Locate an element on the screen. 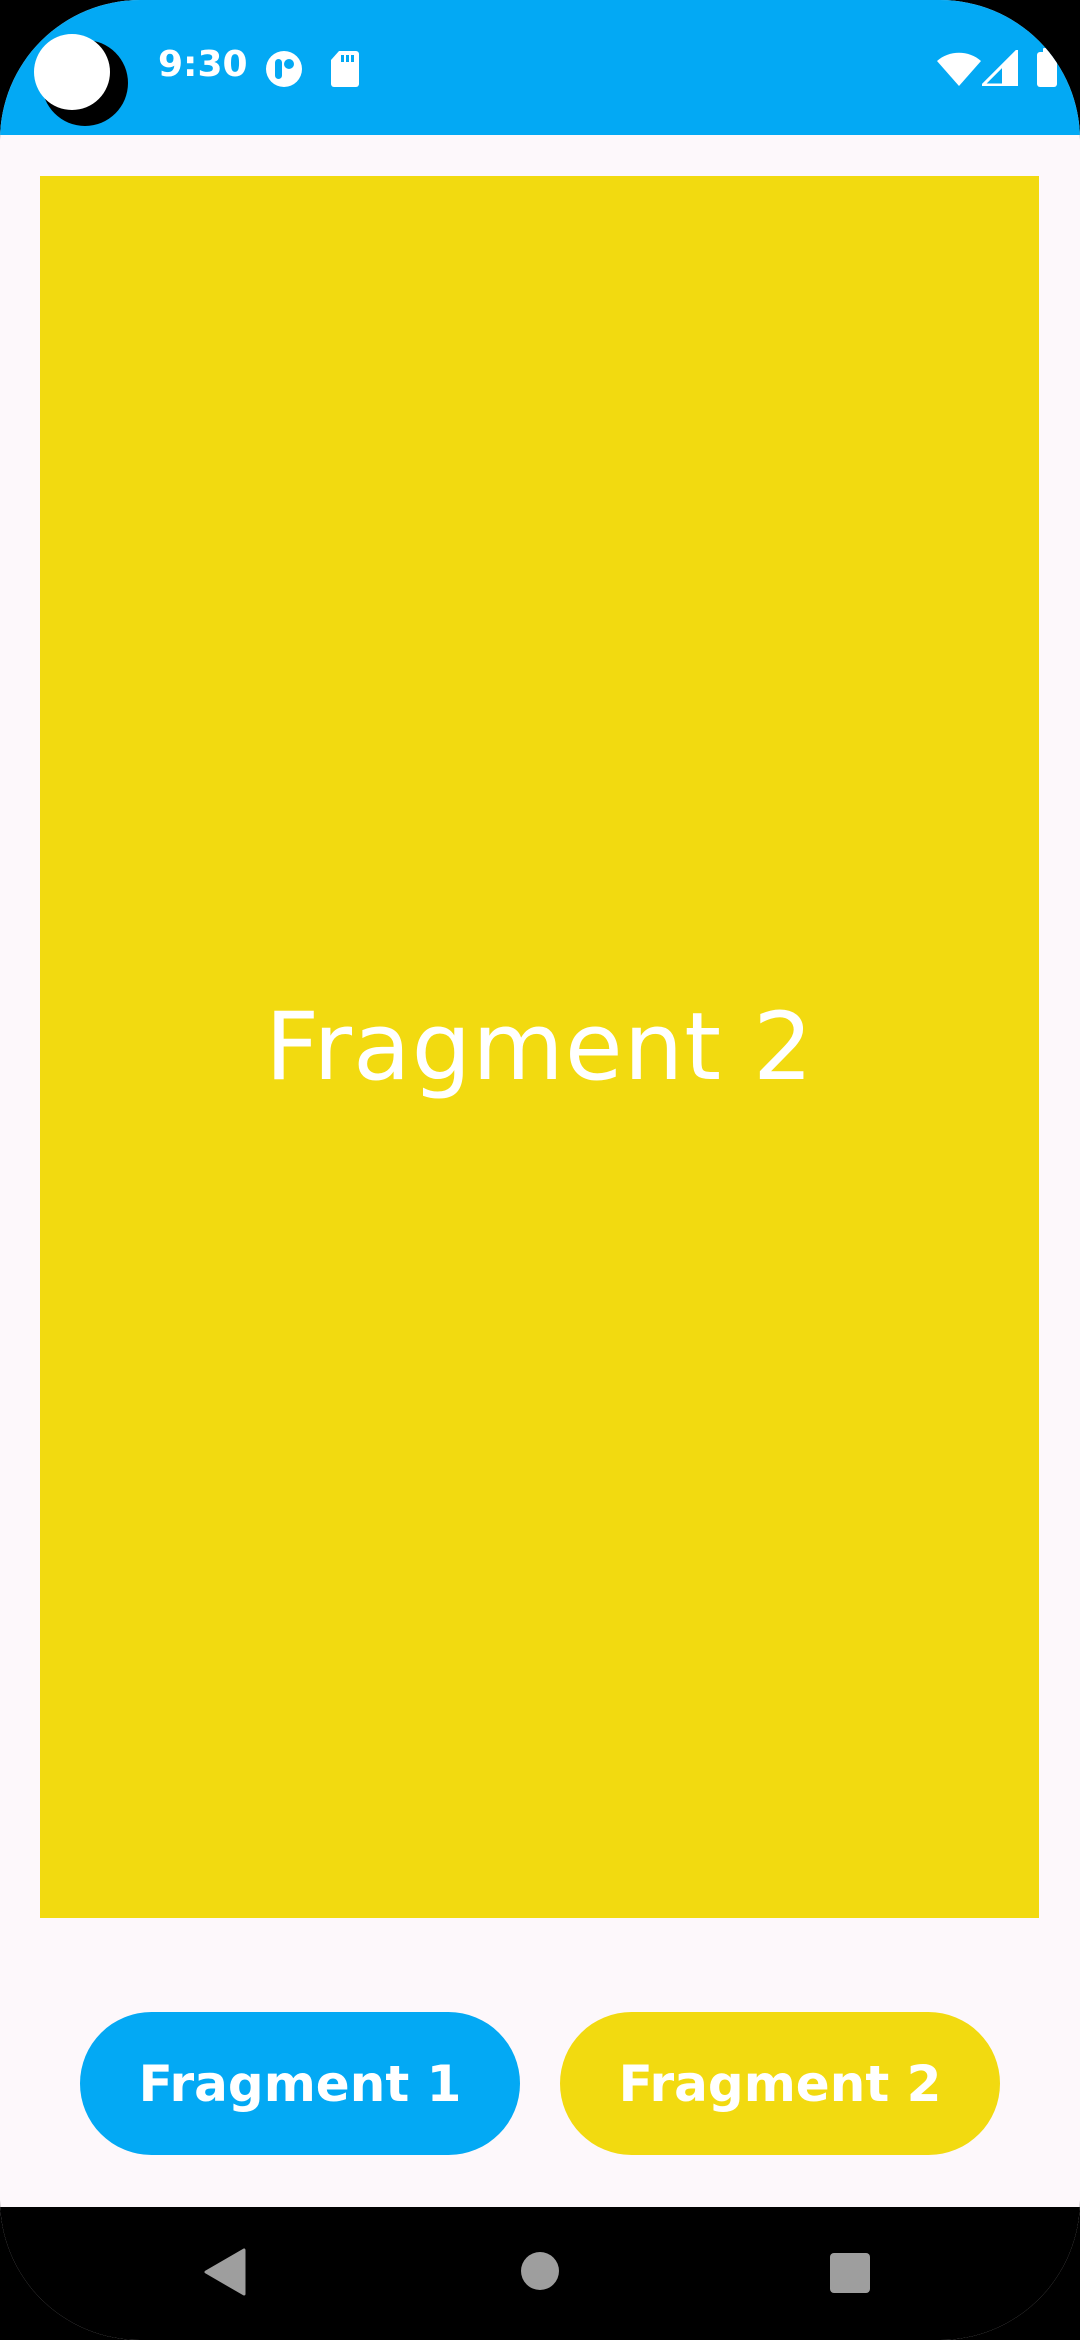 The image size is (1080, 2340). navigation-bar is located at coordinates (540, 2273).